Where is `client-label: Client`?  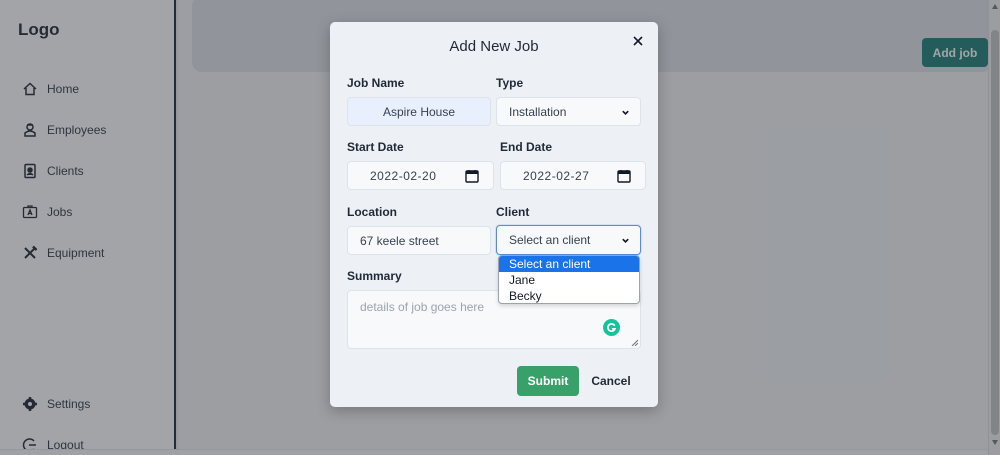
client-label: Client is located at coordinates (513, 212).